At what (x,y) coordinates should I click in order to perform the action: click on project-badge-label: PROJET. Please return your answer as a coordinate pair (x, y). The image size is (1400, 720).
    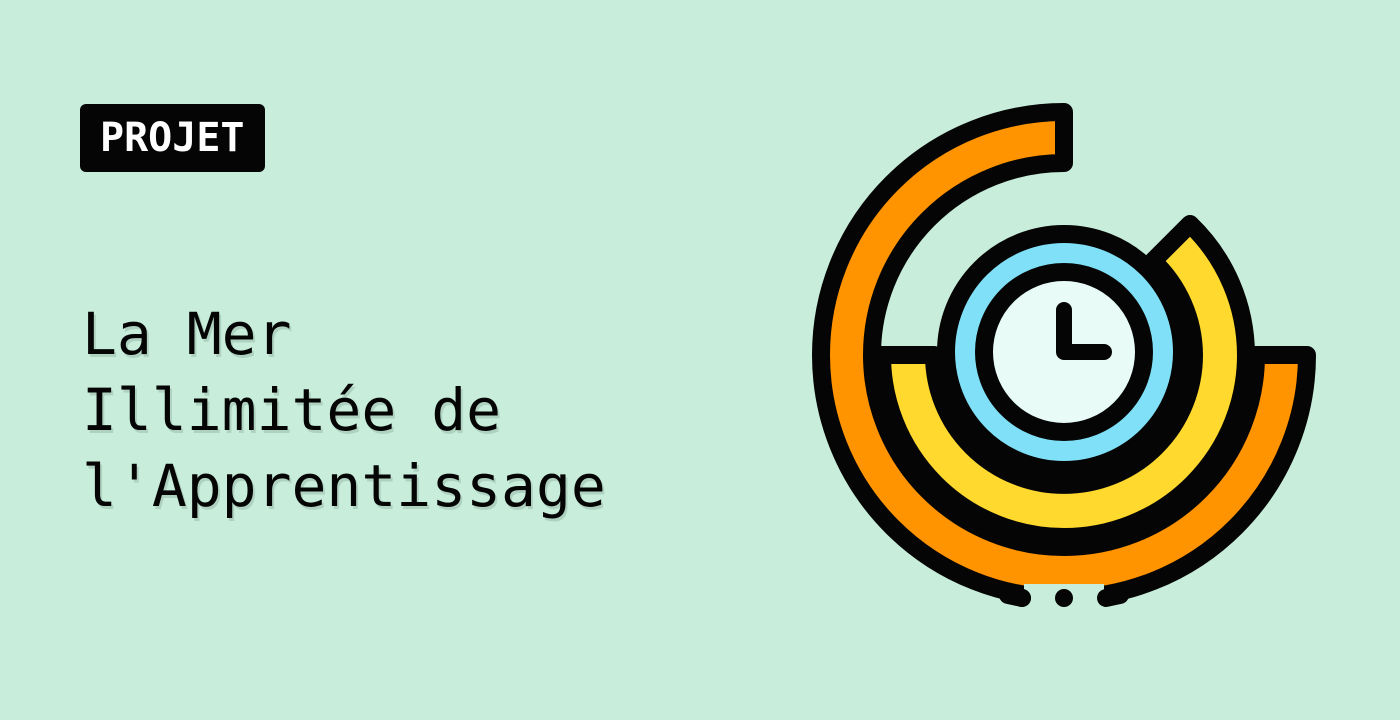
    Looking at the image, I should click on (172, 138).